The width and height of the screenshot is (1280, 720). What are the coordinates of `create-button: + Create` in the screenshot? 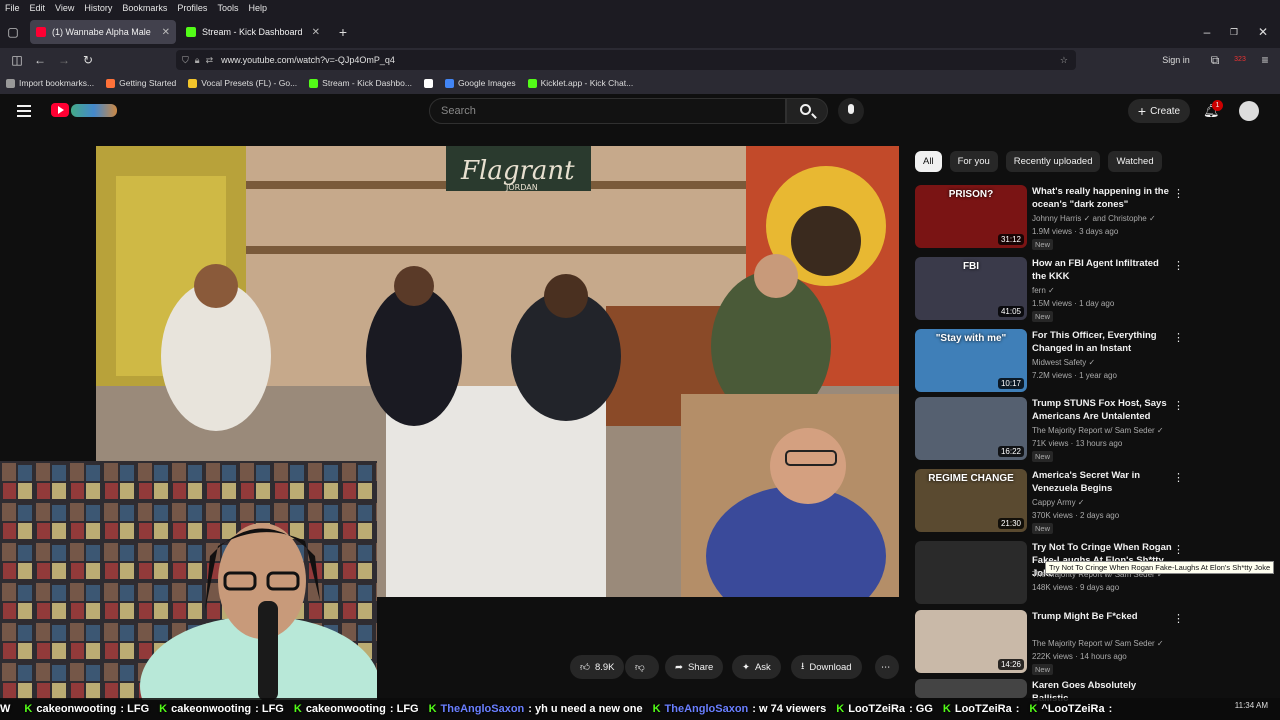 It's located at (1159, 111).